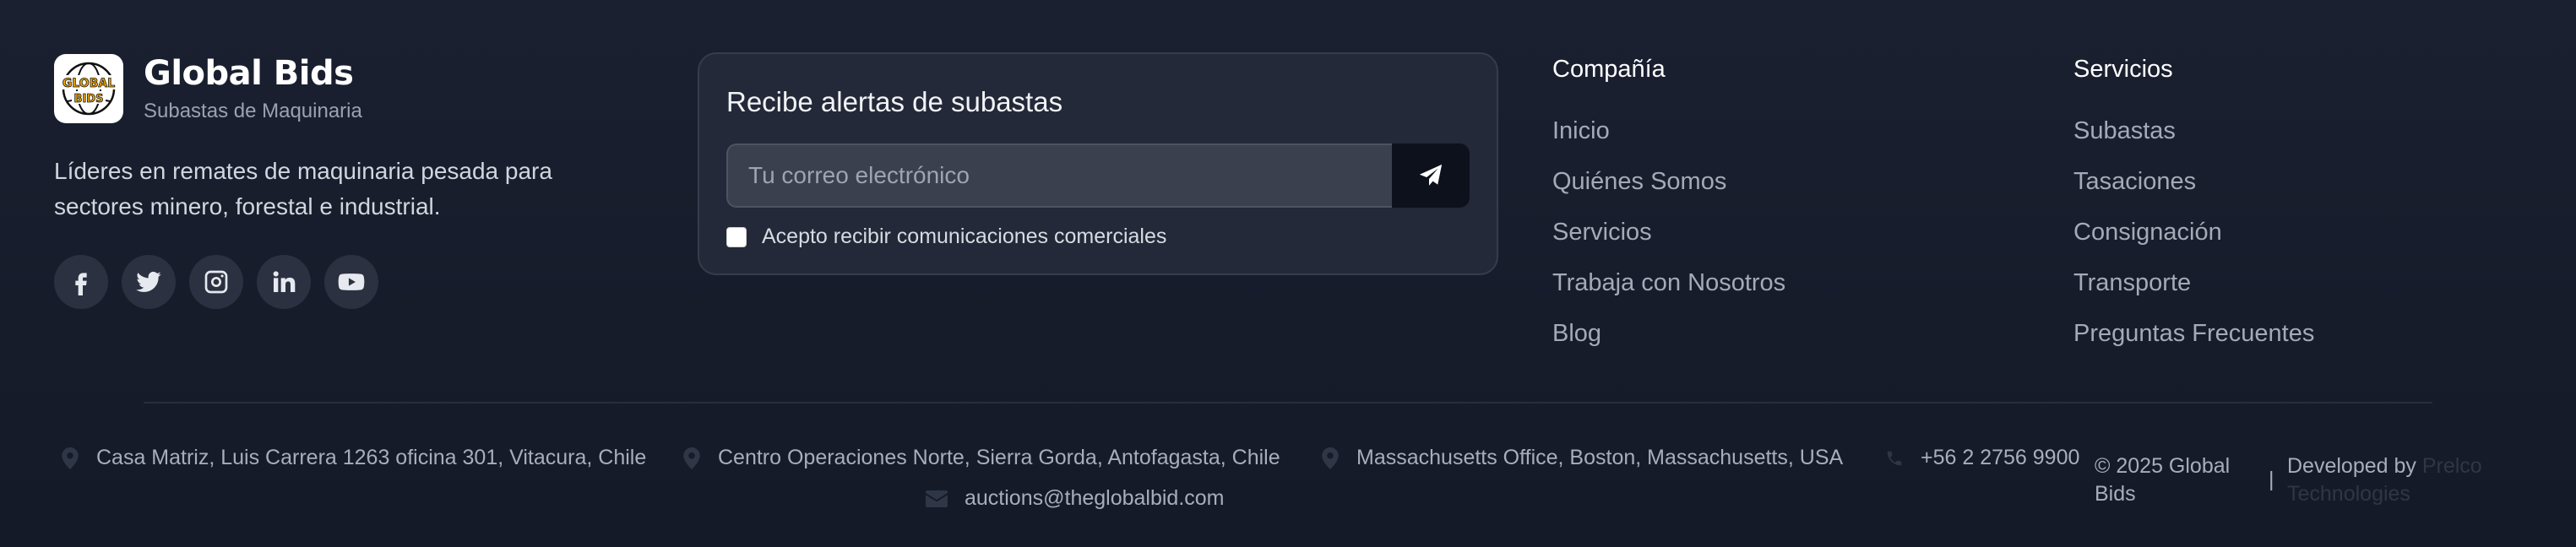  What do you see at coordinates (253, 111) in the screenshot?
I see `brand-tagline: Subastas de Maquinaria` at bounding box center [253, 111].